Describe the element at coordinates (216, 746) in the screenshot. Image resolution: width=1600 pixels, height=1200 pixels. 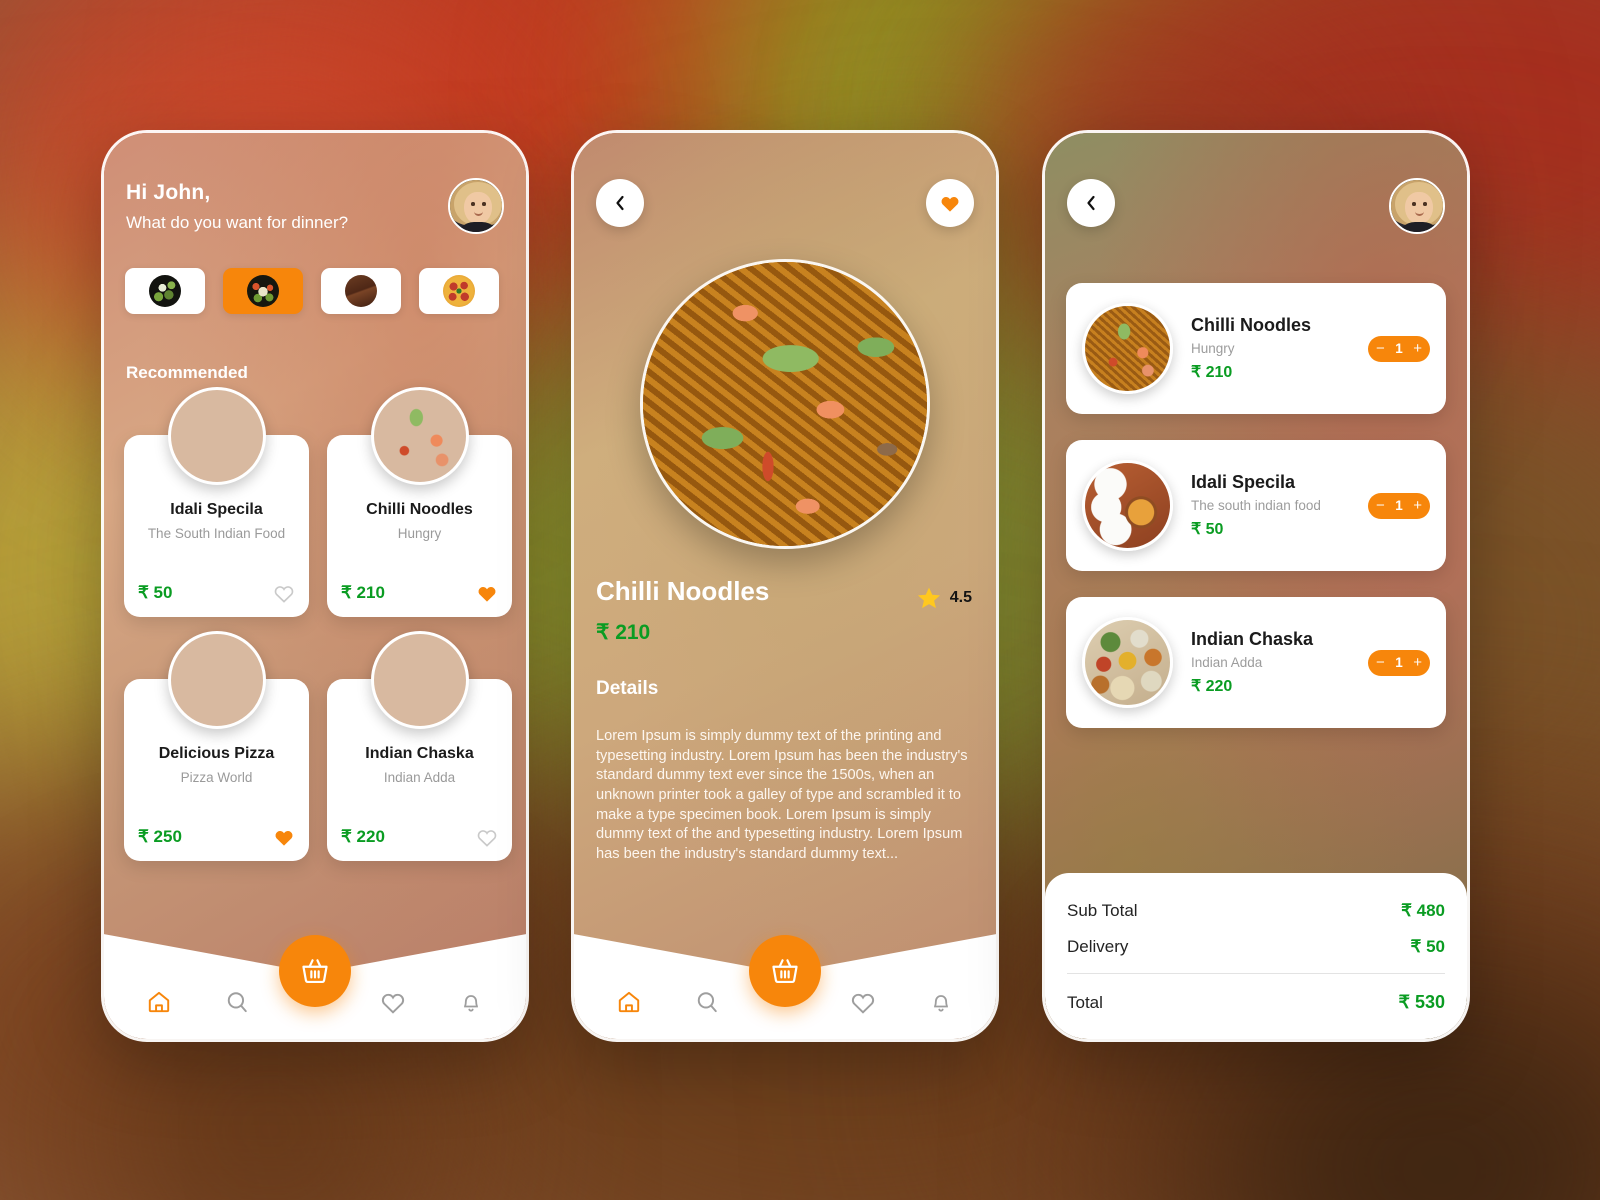
I see `food-card: Delicious Pizza Pizza World ₹ 250` at that location.